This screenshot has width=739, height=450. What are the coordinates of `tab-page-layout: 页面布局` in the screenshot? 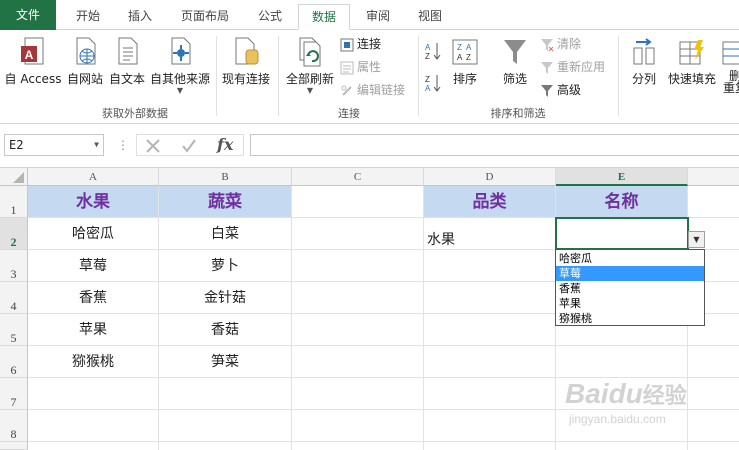 It's located at (205, 17).